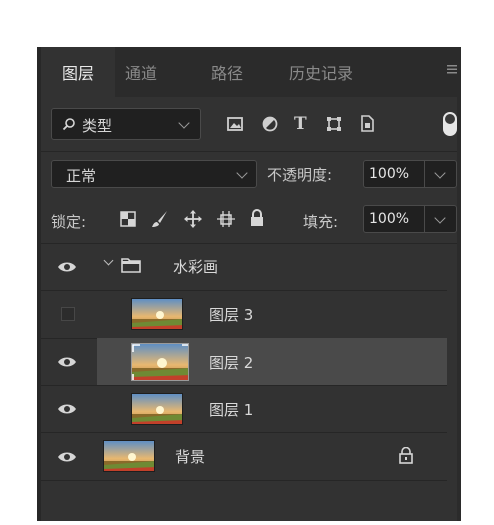 This screenshot has width=494, height=525. What do you see at coordinates (389, 219) in the screenshot?
I see `fill-value: 100%` at bounding box center [389, 219].